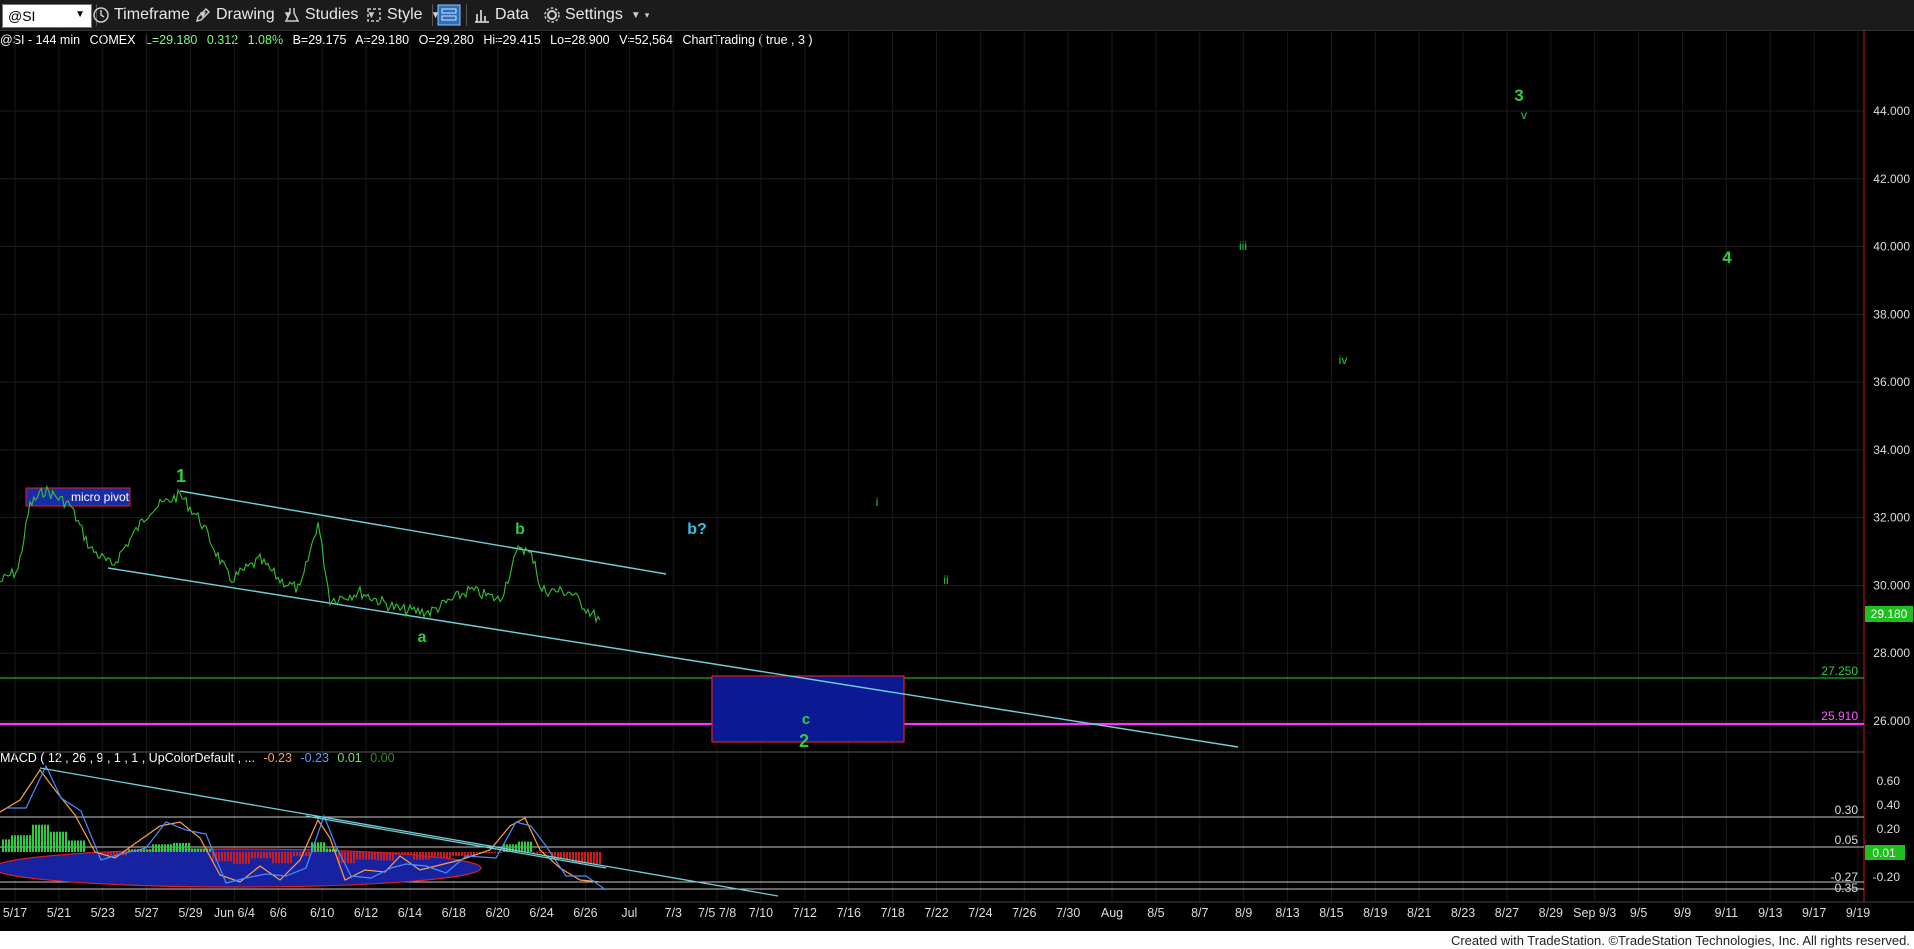  What do you see at coordinates (1891, 179) in the screenshot?
I see `price-axis-label: 42.000` at bounding box center [1891, 179].